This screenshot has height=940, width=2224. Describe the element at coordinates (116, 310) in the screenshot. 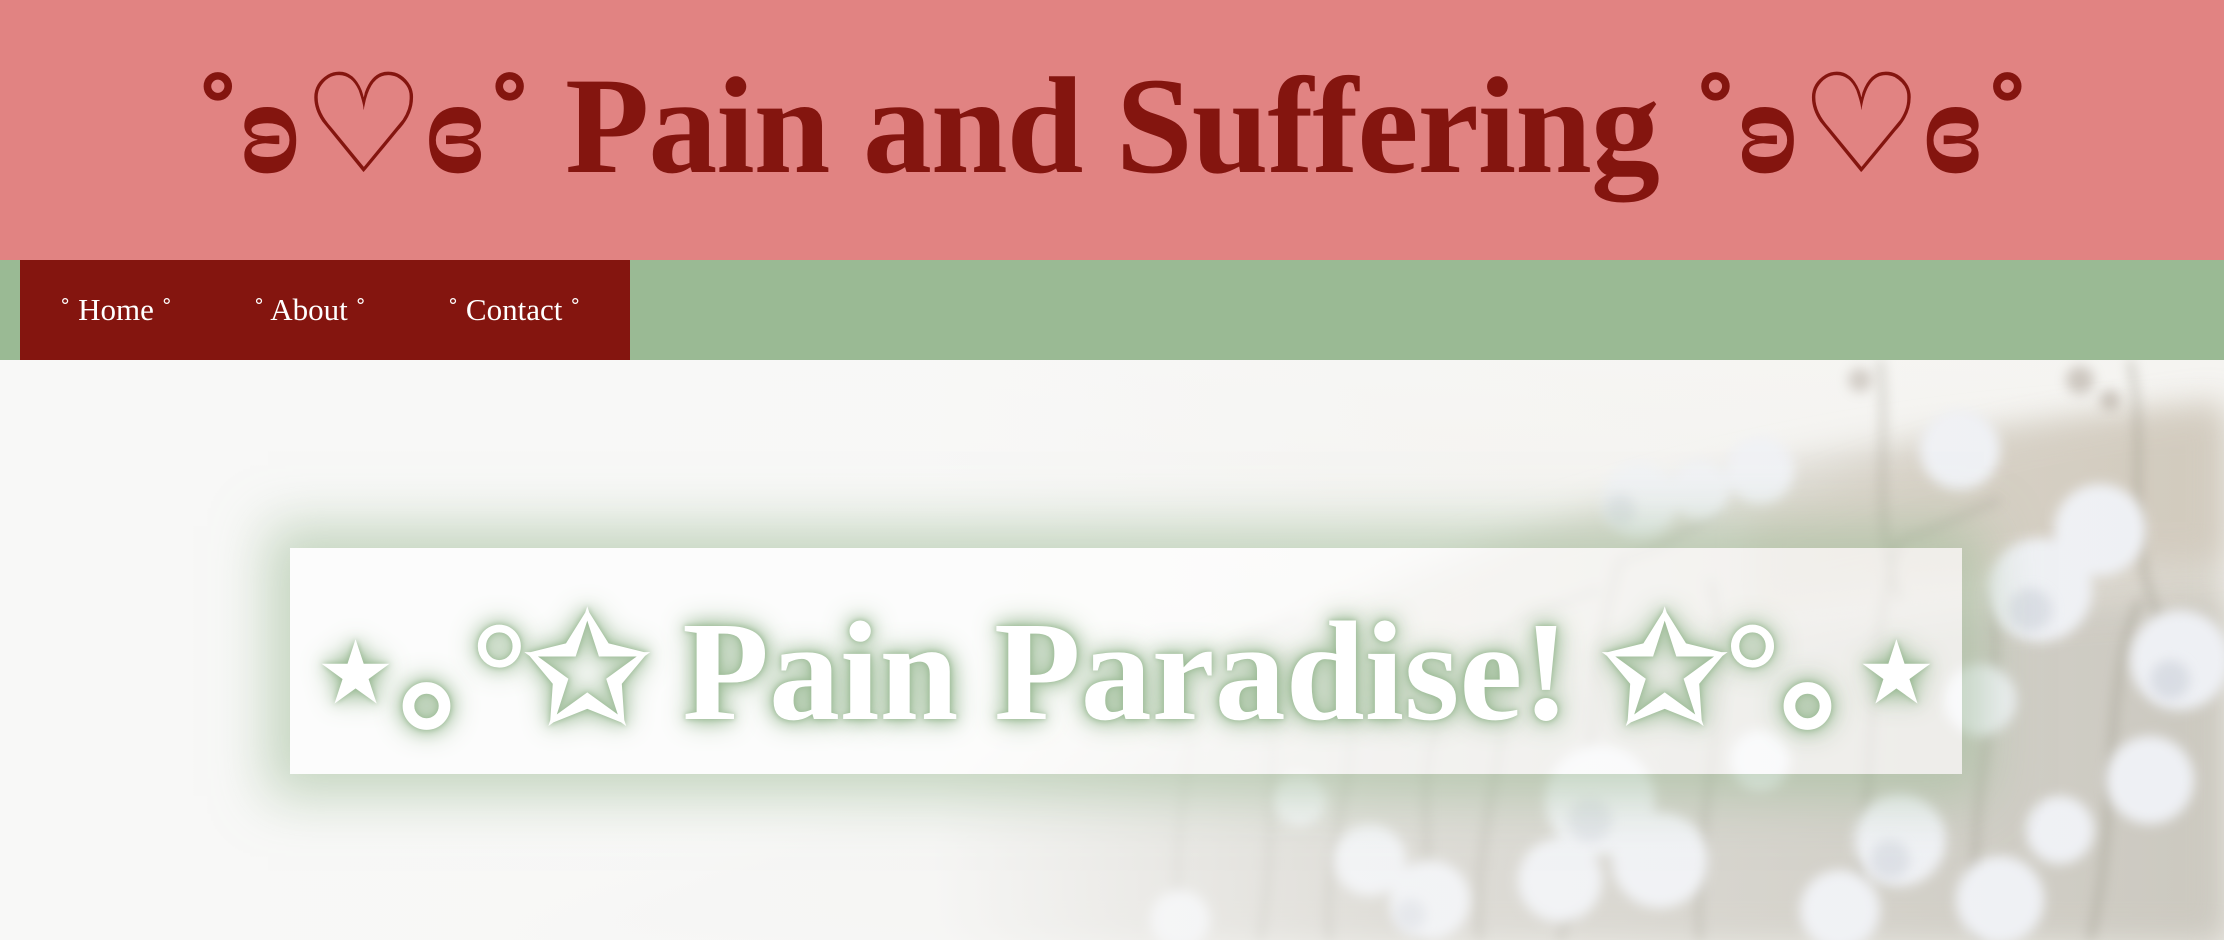

I see `nav-link-home: ˚ Home ˚` at that location.